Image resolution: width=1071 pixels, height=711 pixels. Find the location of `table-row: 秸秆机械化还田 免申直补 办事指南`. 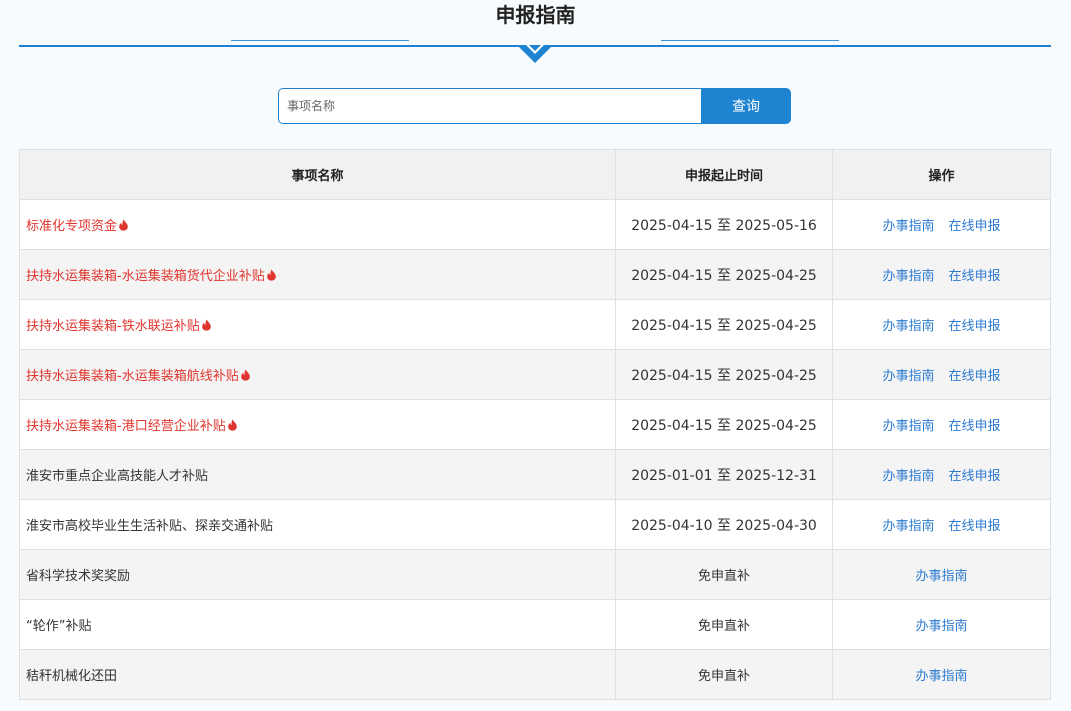

table-row: 秸秆机械化还田 免申直补 办事指南 is located at coordinates (535, 674).